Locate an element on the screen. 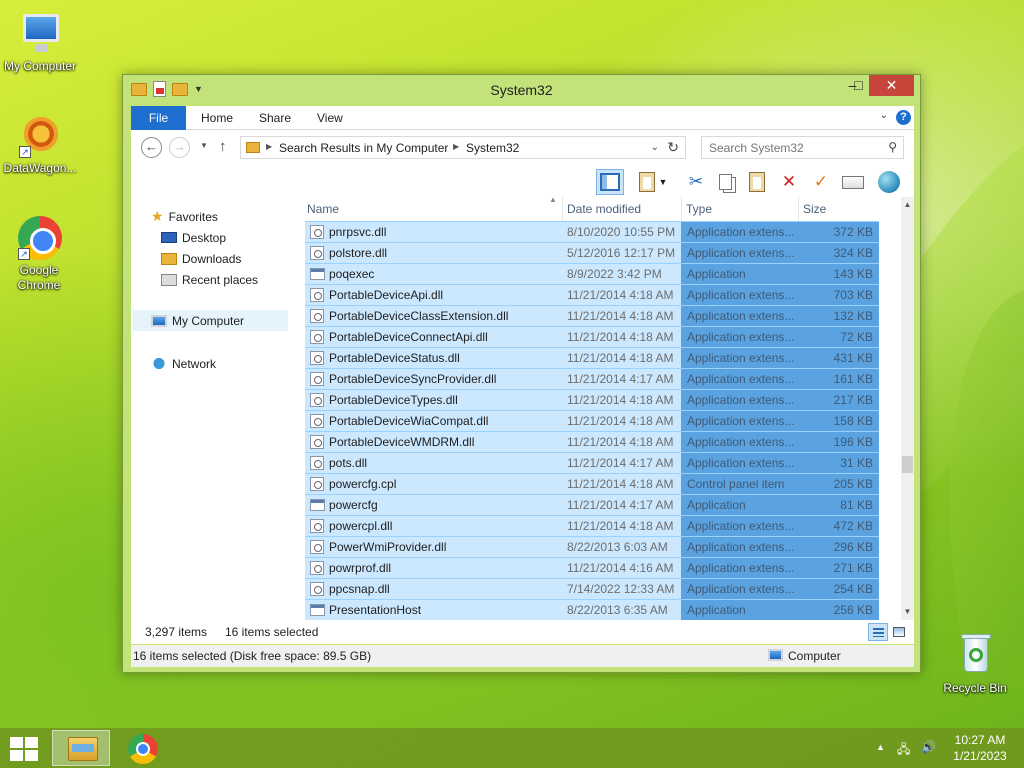 The height and width of the screenshot is (768, 1024). taskbar-file-explorer is located at coordinates (81, 748).